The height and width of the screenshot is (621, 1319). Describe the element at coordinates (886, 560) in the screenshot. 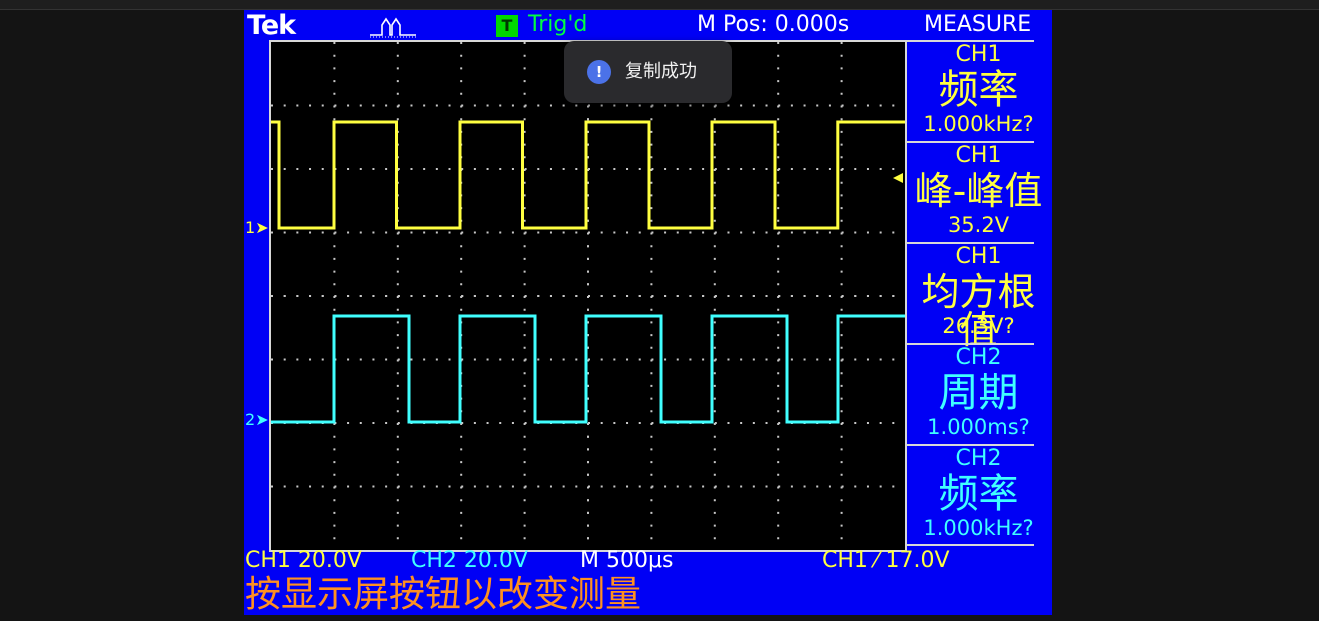

I see `trigger-readout: CH1 ⁄ 17.0V` at that location.